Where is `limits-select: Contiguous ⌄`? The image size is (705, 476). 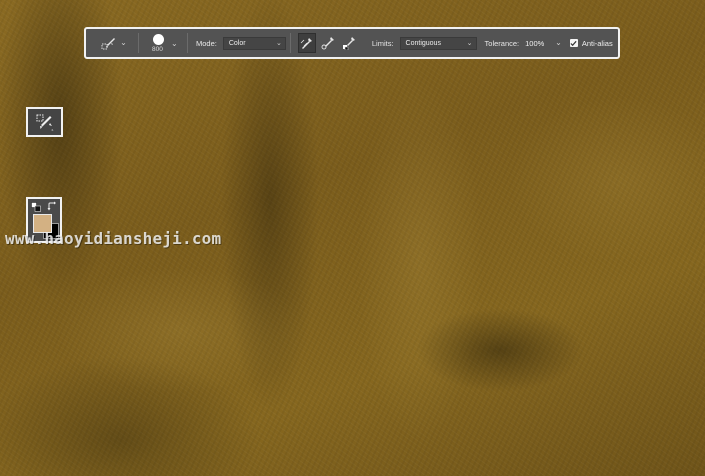 limits-select: Contiguous ⌄ is located at coordinates (438, 43).